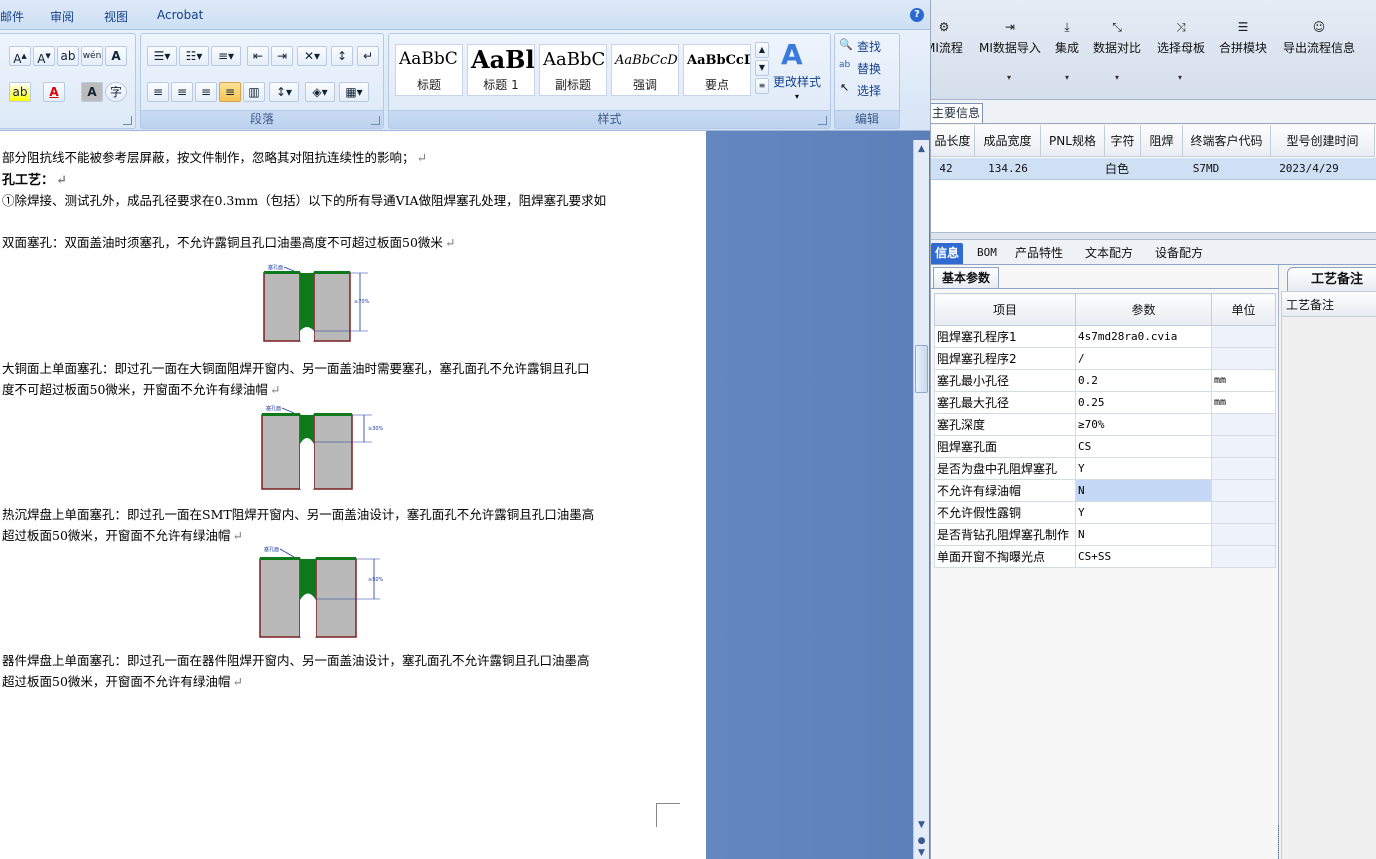 This screenshot has width=1376, height=859. I want to click on tool-data-compare: ⤡ 数据对比, so click(1117, 38).